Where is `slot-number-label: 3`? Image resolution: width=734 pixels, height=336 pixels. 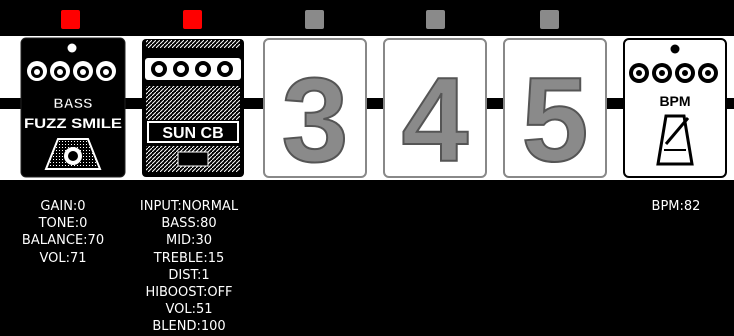
slot-number-label: 3 is located at coordinates (315, 116).